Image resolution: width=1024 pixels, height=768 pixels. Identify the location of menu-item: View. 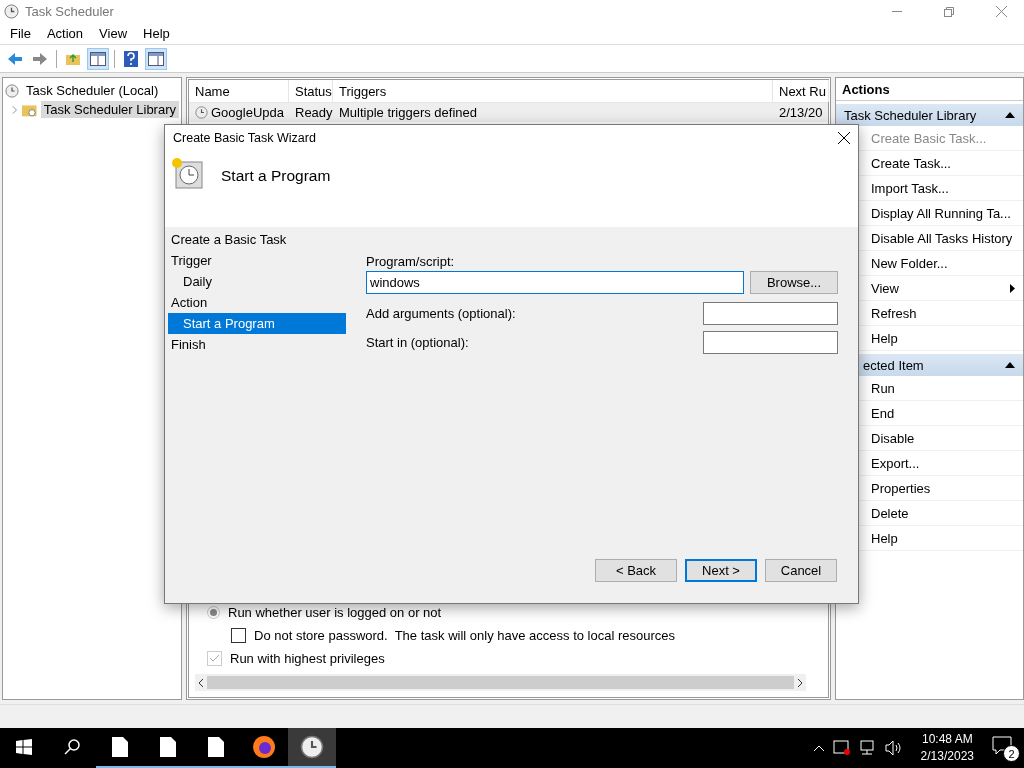
(113, 33).